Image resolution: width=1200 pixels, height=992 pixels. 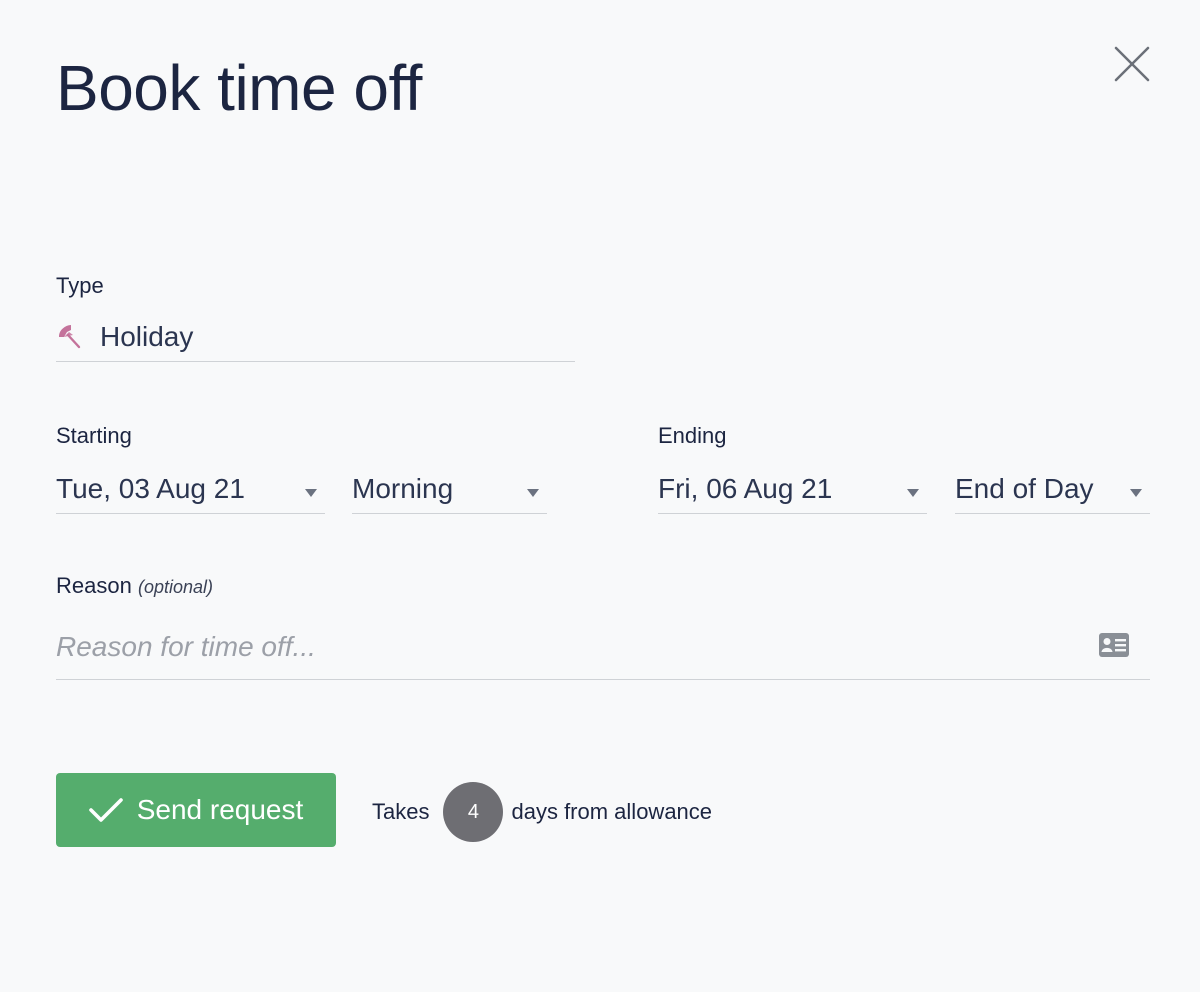 What do you see at coordinates (315, 337) in the screenshot?
I see `type-select: Holiday` at bounding box center [315, 337].